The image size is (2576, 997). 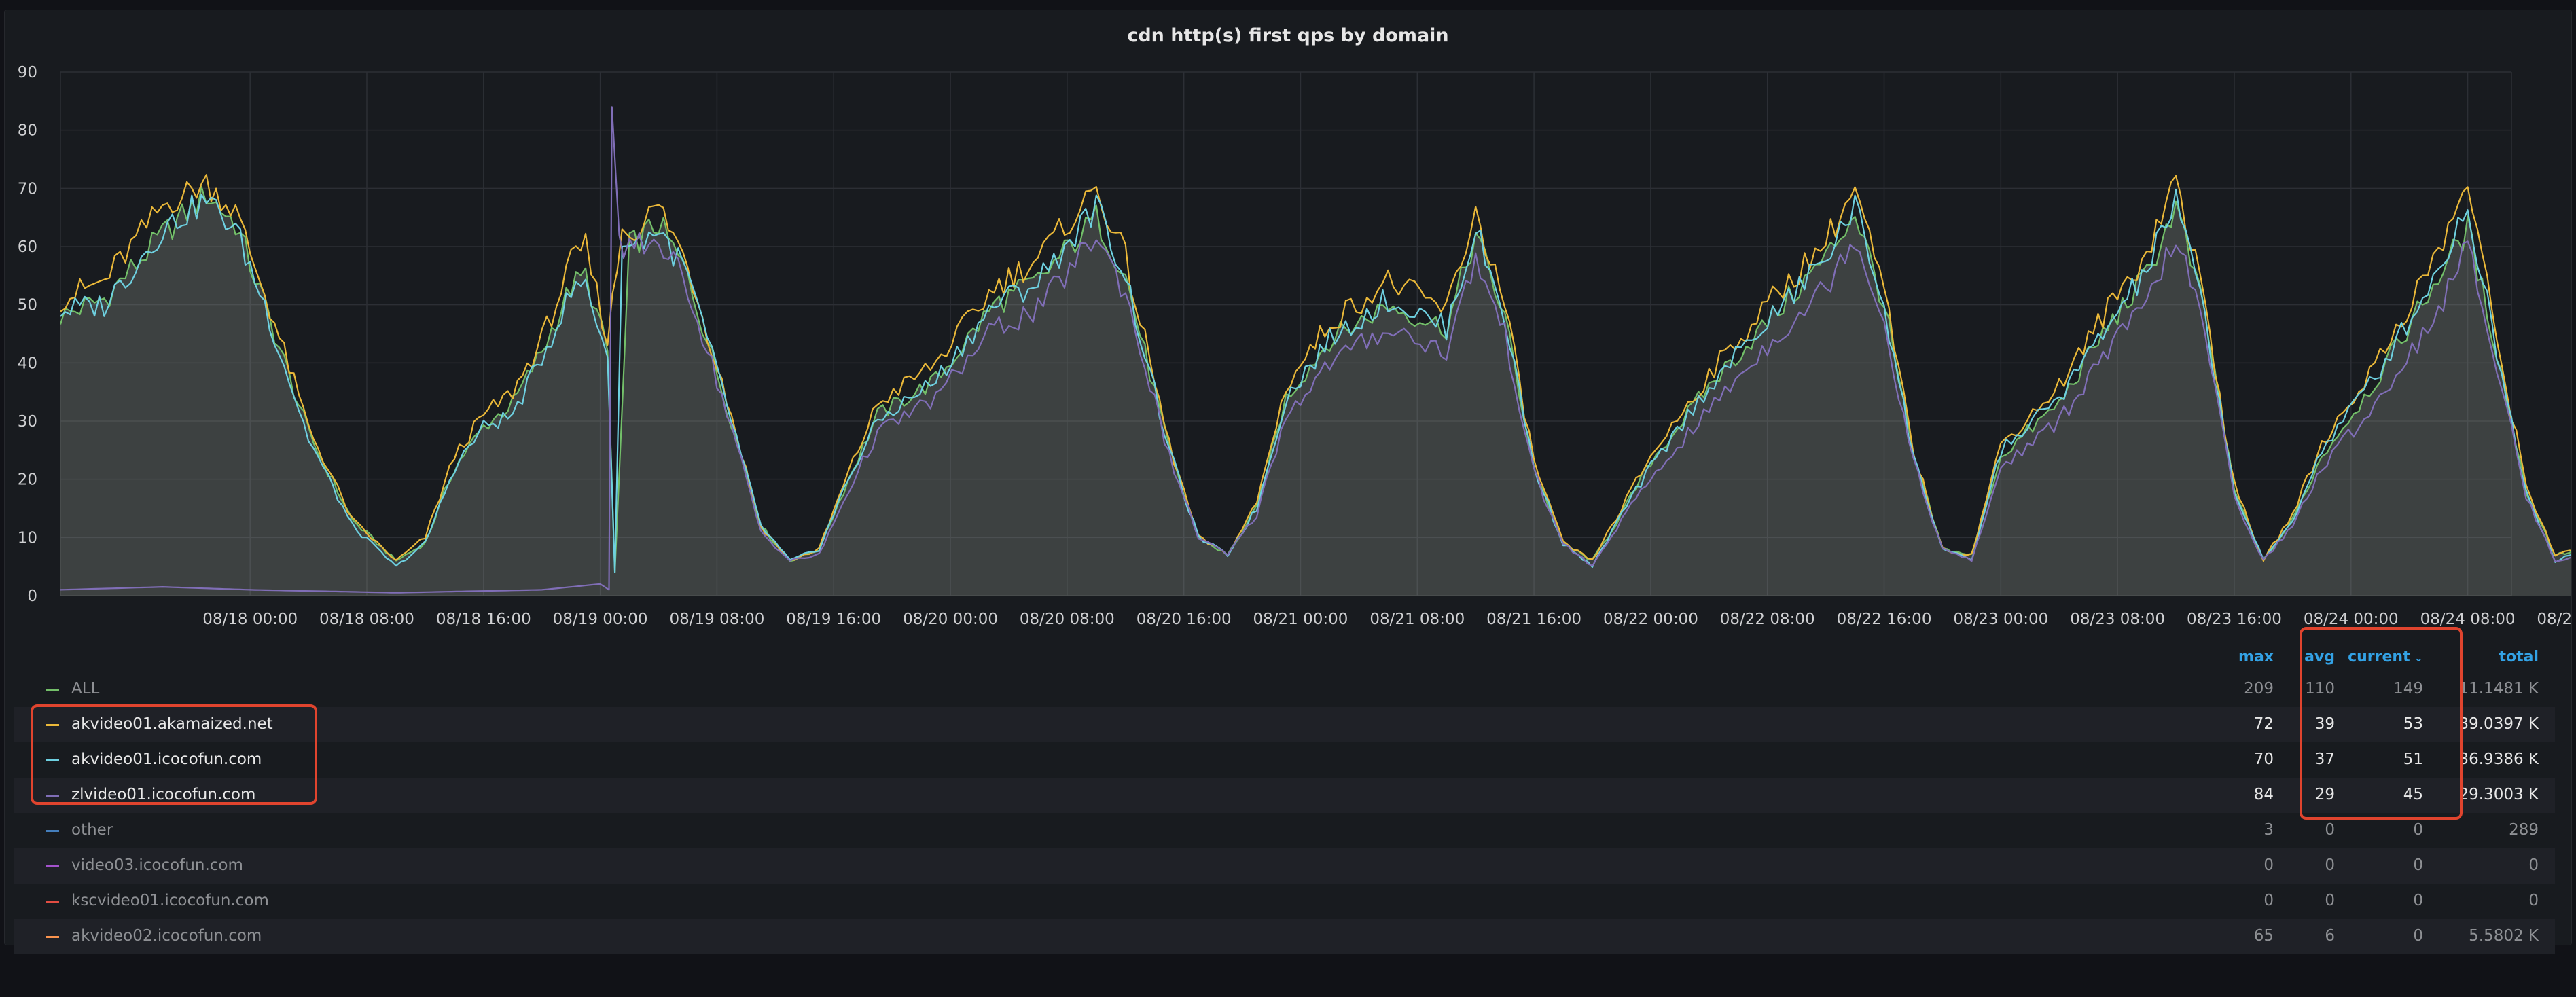 I want to click on legend-row: ALL 209 110 149 11.1481 K, so click(x=1284, y=689).